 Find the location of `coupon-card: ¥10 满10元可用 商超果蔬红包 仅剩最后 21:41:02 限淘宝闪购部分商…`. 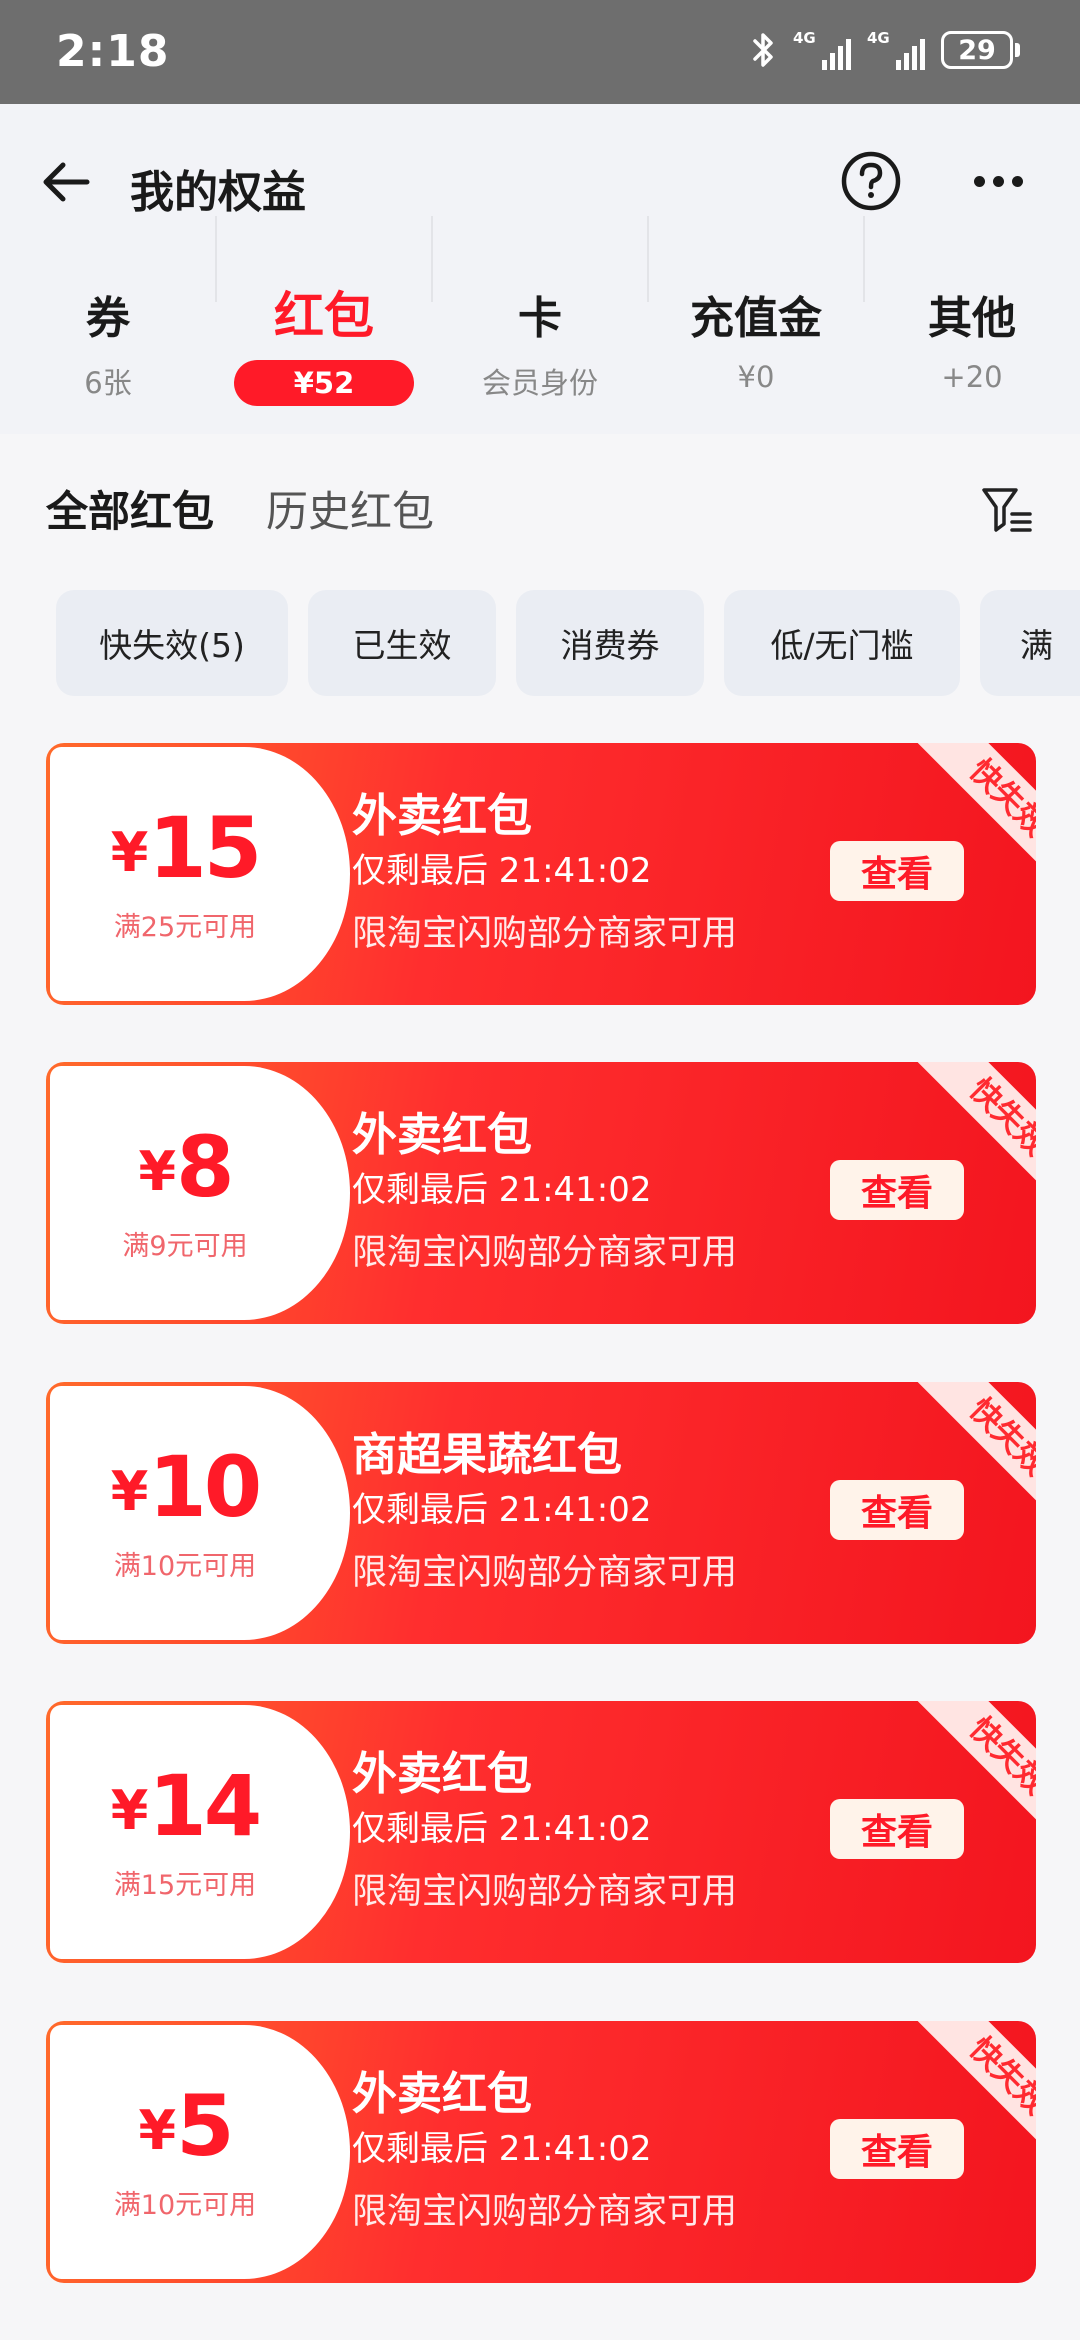

coupon-card: ¥10 满10元可用 商超果蔬红包 仅剩最后 21:41:02 限淘宝闪购部分商… is located at coordinates (541, 1513).